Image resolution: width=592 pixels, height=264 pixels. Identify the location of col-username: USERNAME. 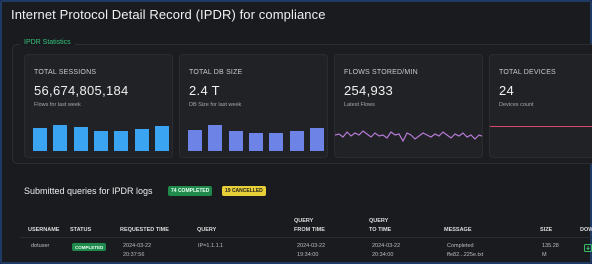
(43, 230).